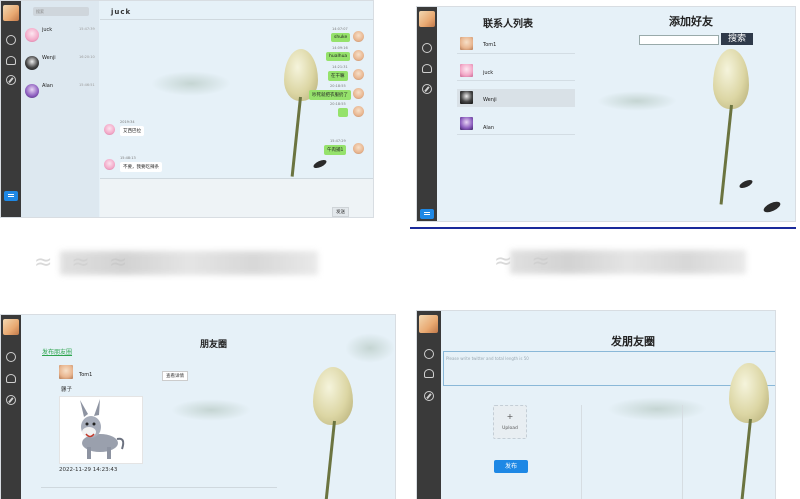  I want to click on list-item: Wenji, so click(516, 98).